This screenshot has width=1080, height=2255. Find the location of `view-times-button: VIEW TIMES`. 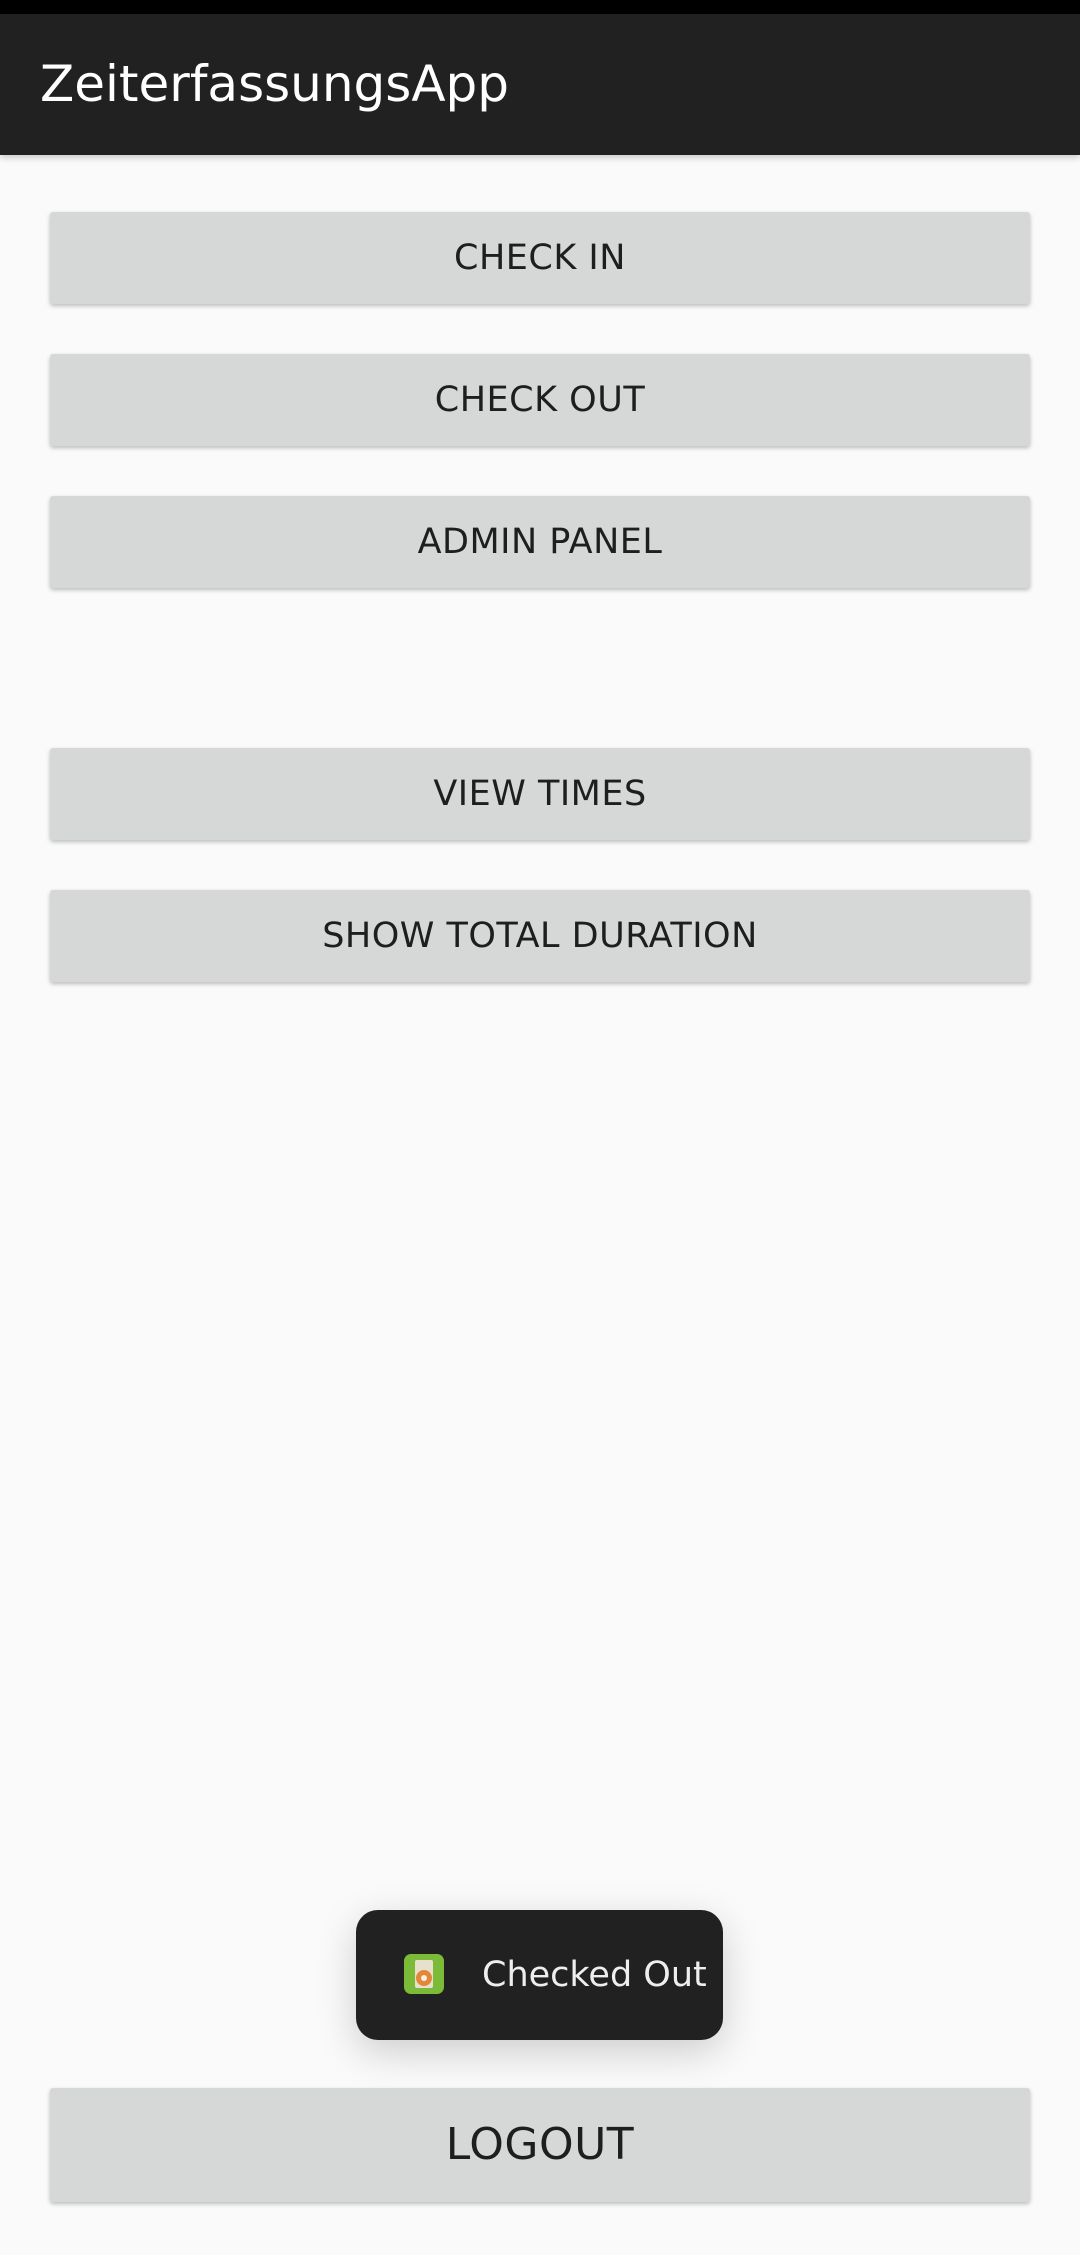

view-times-button: VIEW TIMES is located at coordinates (540, 794).